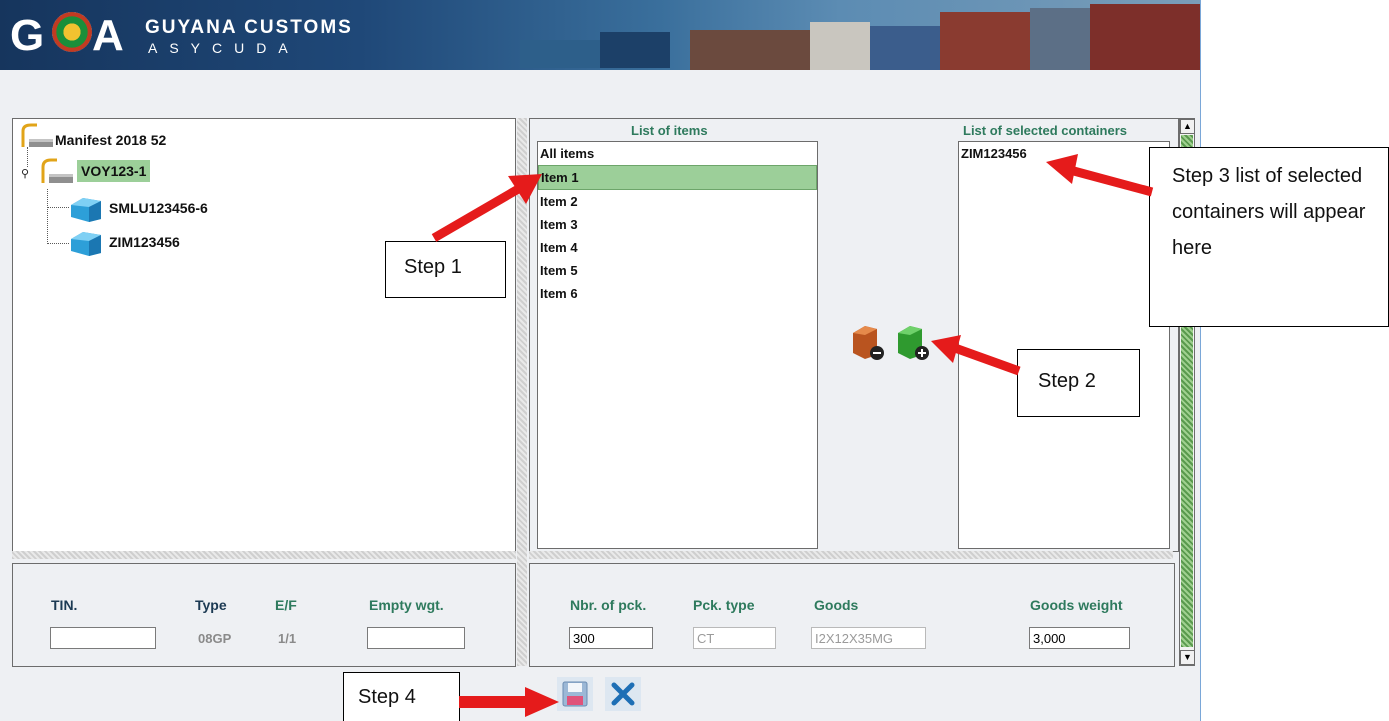 The height and width of the screenshot is (721, 1389). What do you see at coordinates (387, 697) in the screenshot?
I see `callout-step-4-text: Step 4` at bounding box center [387, 697].